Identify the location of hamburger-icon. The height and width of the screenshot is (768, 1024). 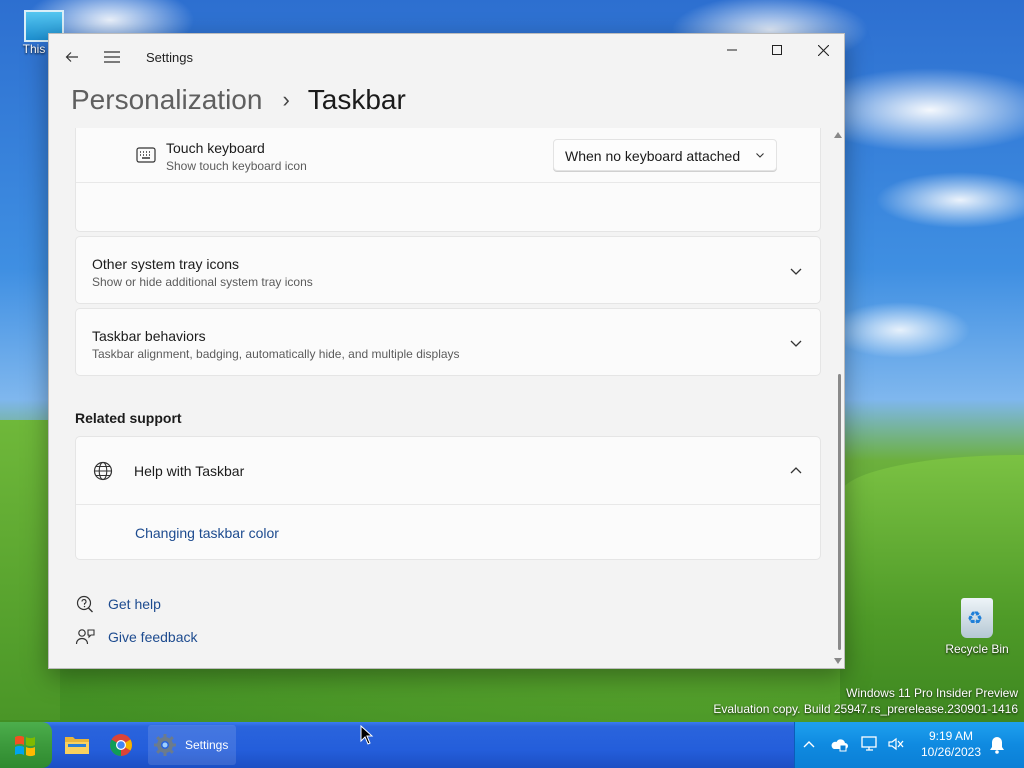
(112, 57).